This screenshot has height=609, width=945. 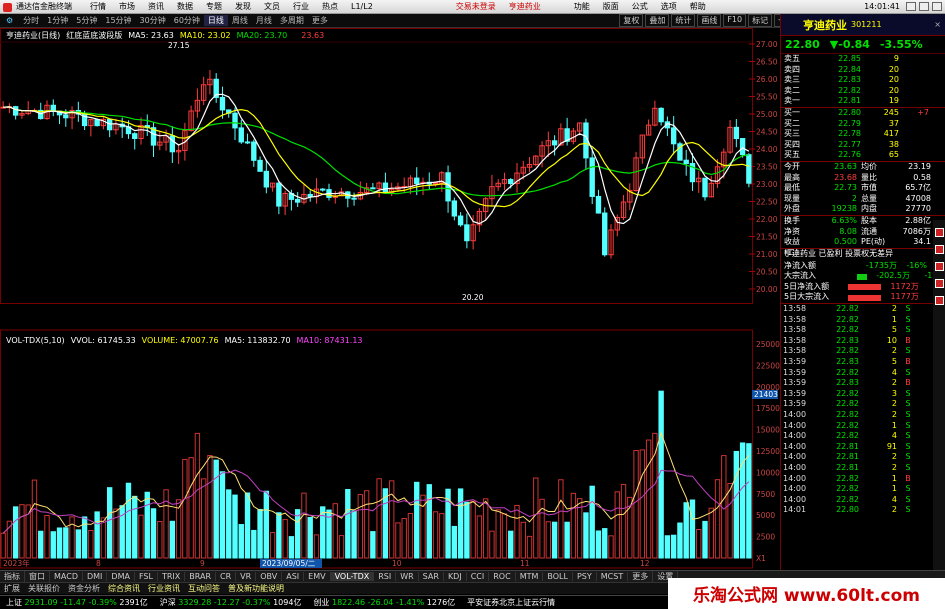 What do you see at coordinates (231, 602) in the screenshot?
I see `index-quote: 沪深 3329.28 -12.27 -0.37% 1094亿` at bounding box center [231, 602].